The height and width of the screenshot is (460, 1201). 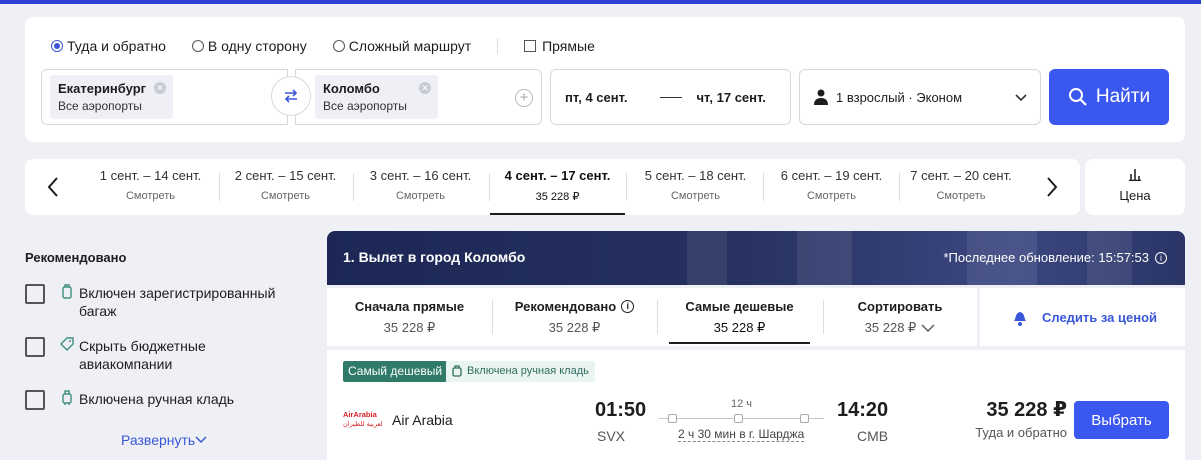 What do you see at coordinates (742, 404) in the screenshot?
I see `flight-duration: 12 ч` at bounding box center [742, 404].